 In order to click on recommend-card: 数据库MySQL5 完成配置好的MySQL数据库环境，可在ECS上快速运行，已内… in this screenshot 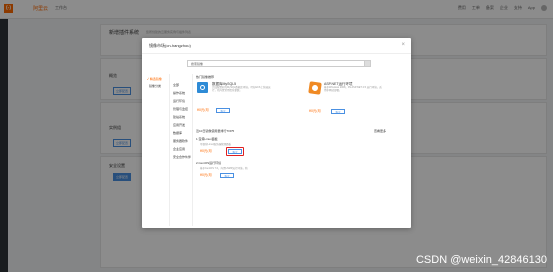, I will do `click(244, 102)`.